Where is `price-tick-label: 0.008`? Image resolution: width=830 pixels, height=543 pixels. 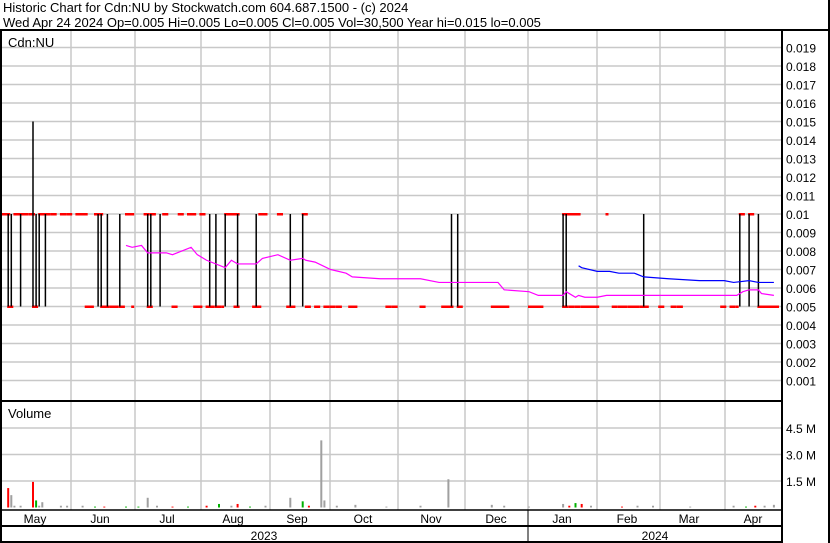 price-tick-label: 0.008 is located at coordinates (801, 252).